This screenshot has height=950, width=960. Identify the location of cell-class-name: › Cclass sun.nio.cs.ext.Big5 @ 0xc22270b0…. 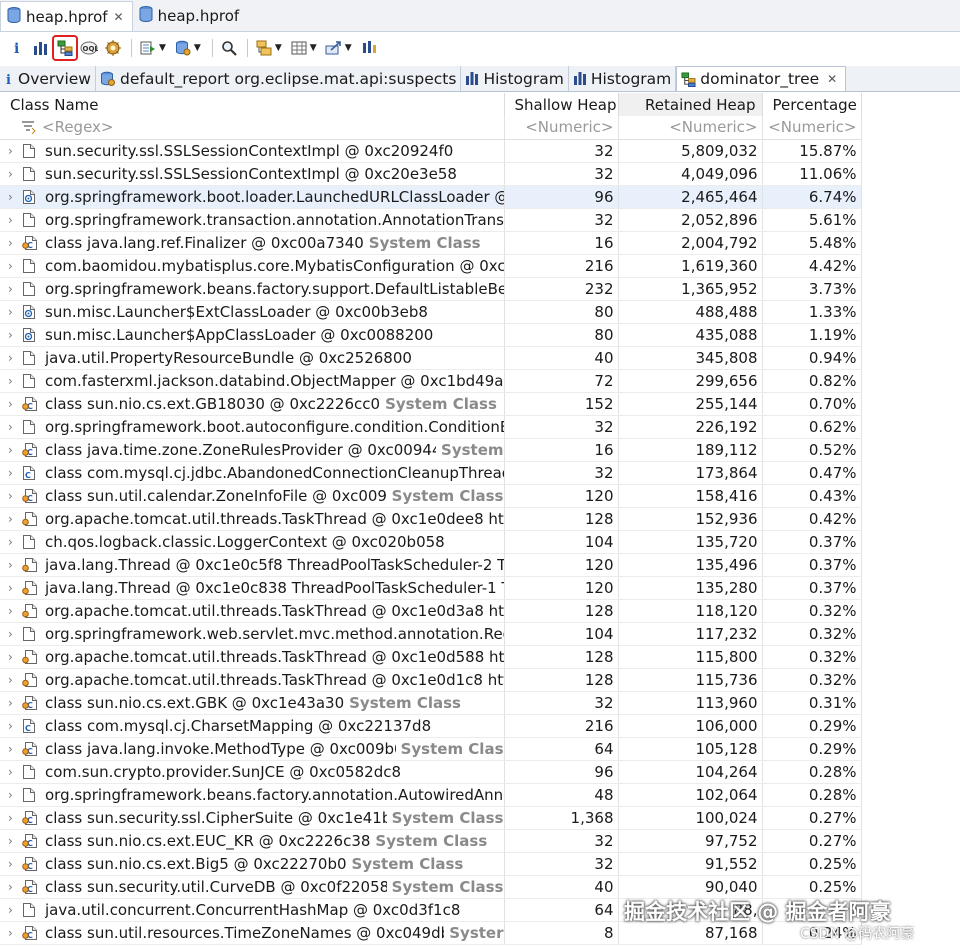
(252, 864).